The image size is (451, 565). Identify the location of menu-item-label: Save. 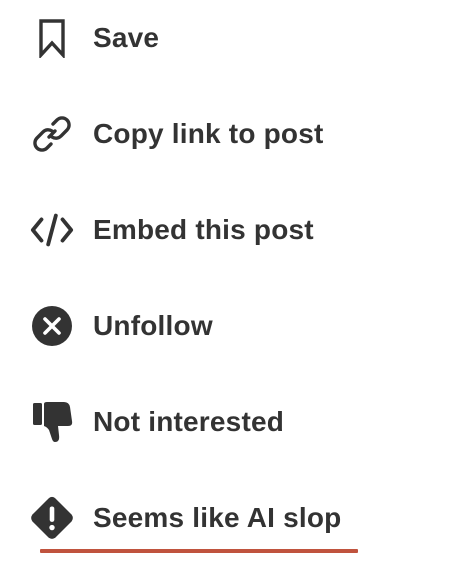
(126, 37).